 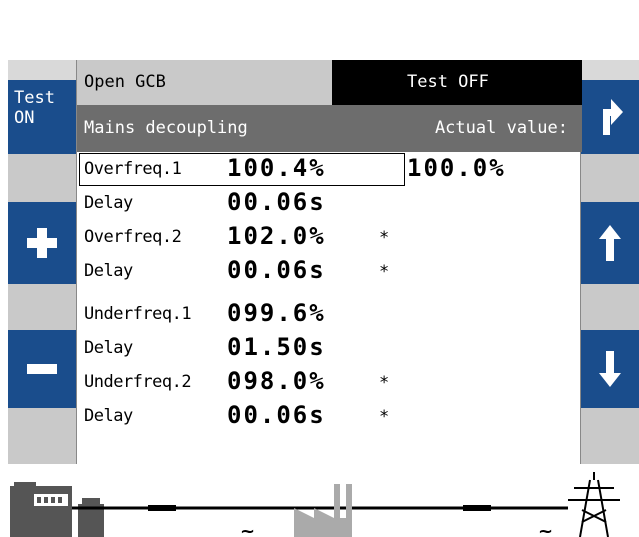 What do you see at coordinates (457, 82) in the screenshot?
I see `test-status: Test OFF` at bounding box center [457, 82].